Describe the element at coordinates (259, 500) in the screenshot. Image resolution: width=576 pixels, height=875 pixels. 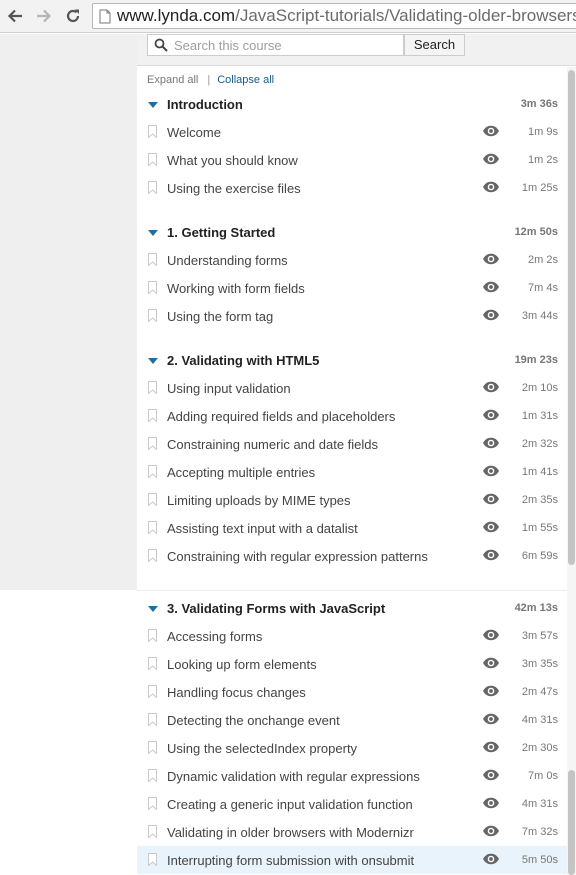
I see `video-title: Limiting uploads by MIME types` at that location.